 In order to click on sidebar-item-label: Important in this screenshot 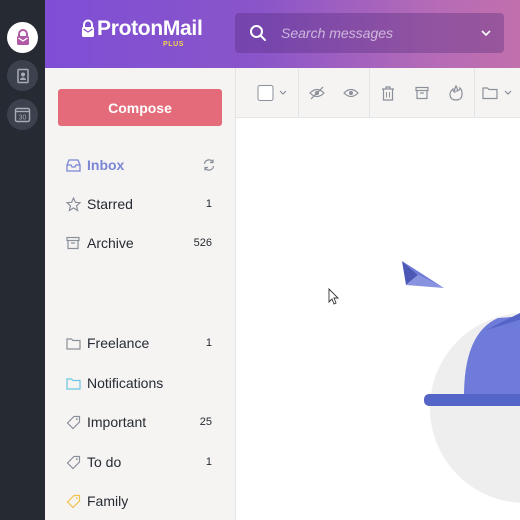, I will do `click(117, 422)`.